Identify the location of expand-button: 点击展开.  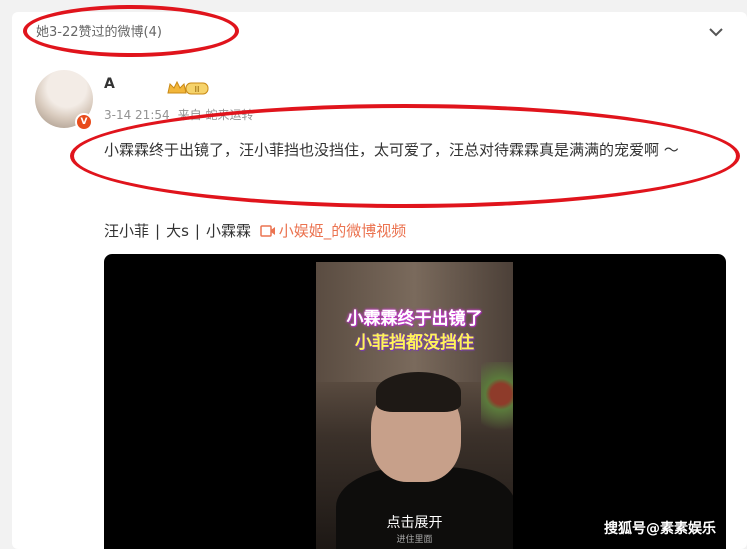
(414, 523).